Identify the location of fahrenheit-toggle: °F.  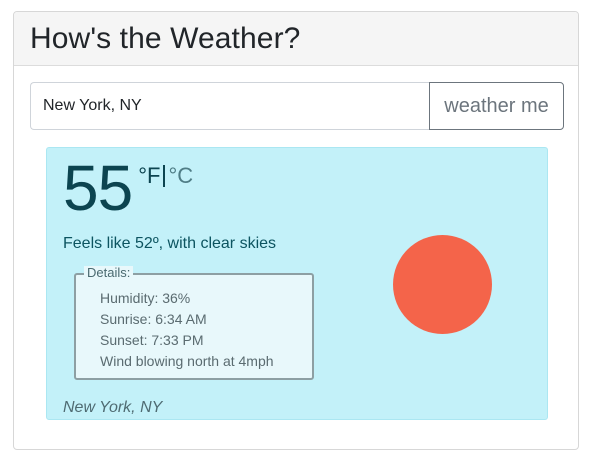
(149, 176).